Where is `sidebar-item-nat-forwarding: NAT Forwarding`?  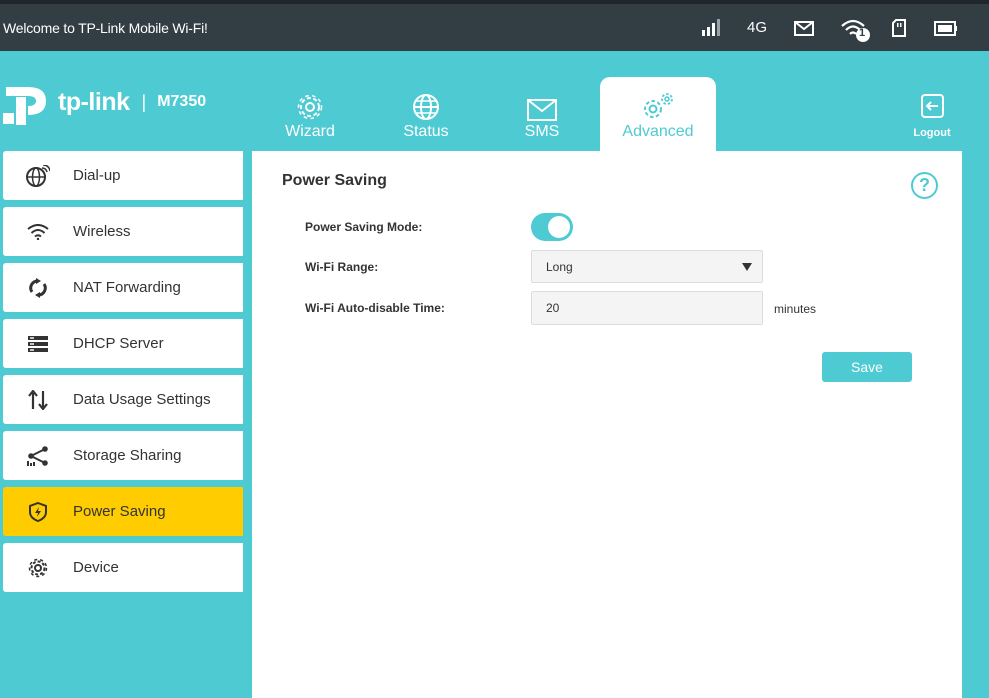 sidebar-item-nat-forwarding: NAT Forwarding is located at coordinates (123, 287).